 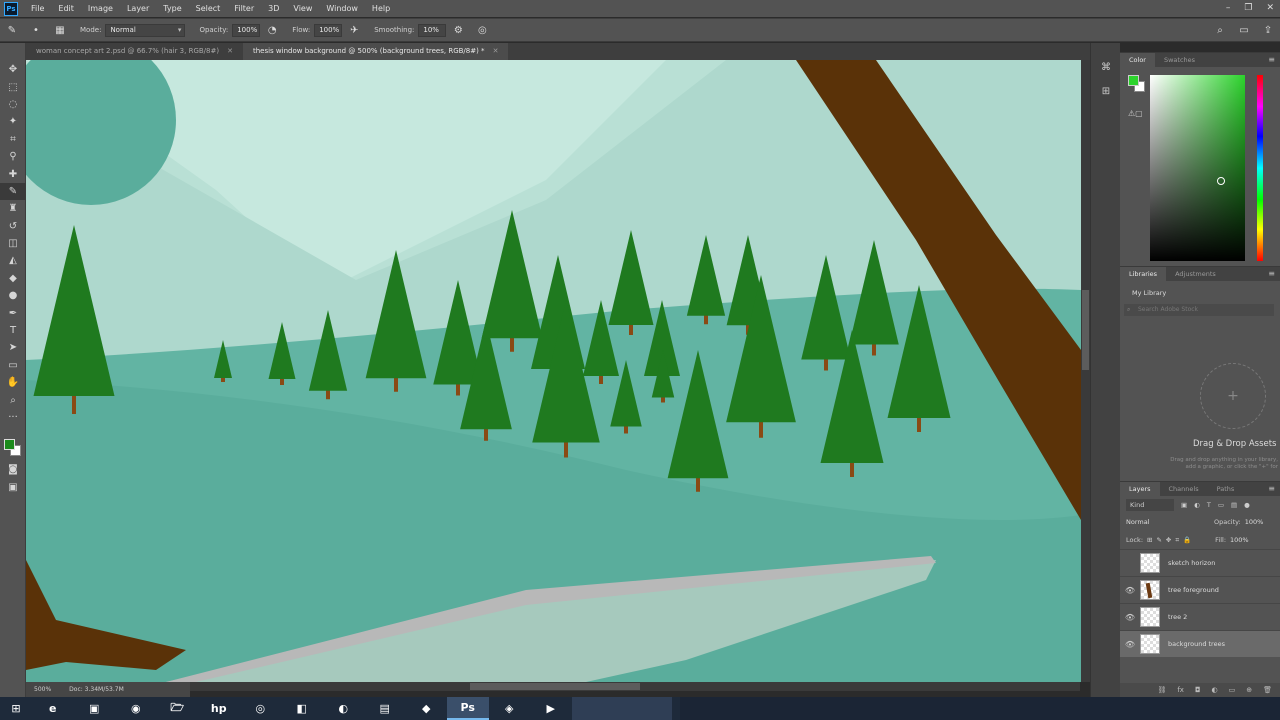 What do you see at coordinates (458, 30) in the screenshot?
I see `gear-icon: ⚙` at bounding box center [458, 30].